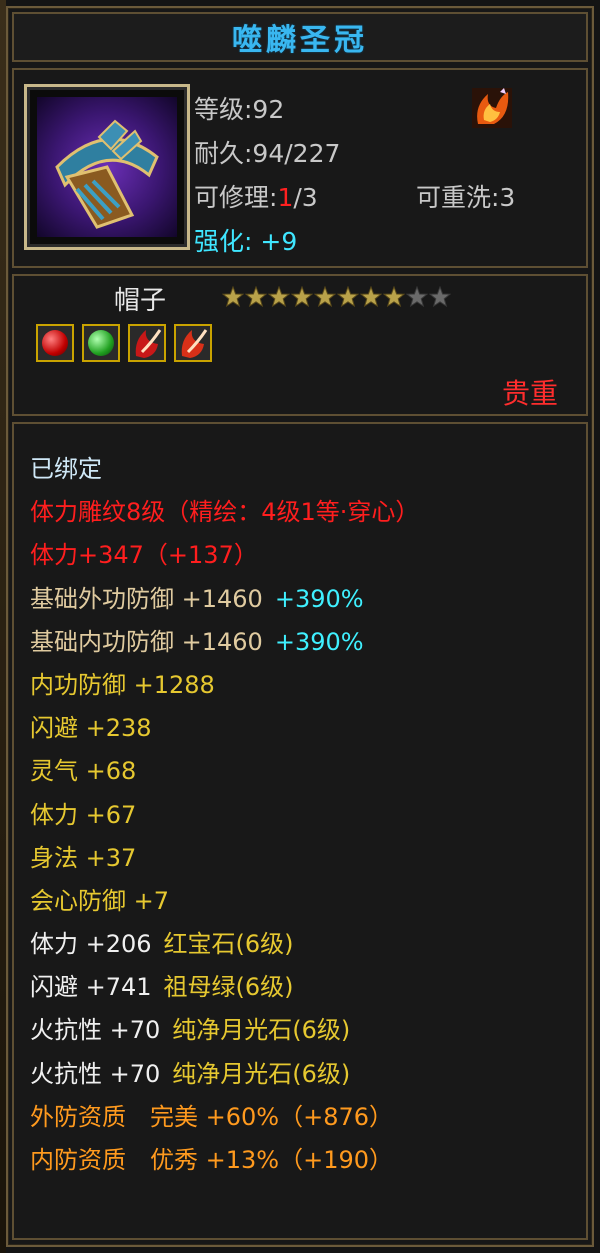 Image resolution: width=600 pixels, height=1253 pixels. I want to click on attribute-line: 灵气 +68, so click(308, 771).